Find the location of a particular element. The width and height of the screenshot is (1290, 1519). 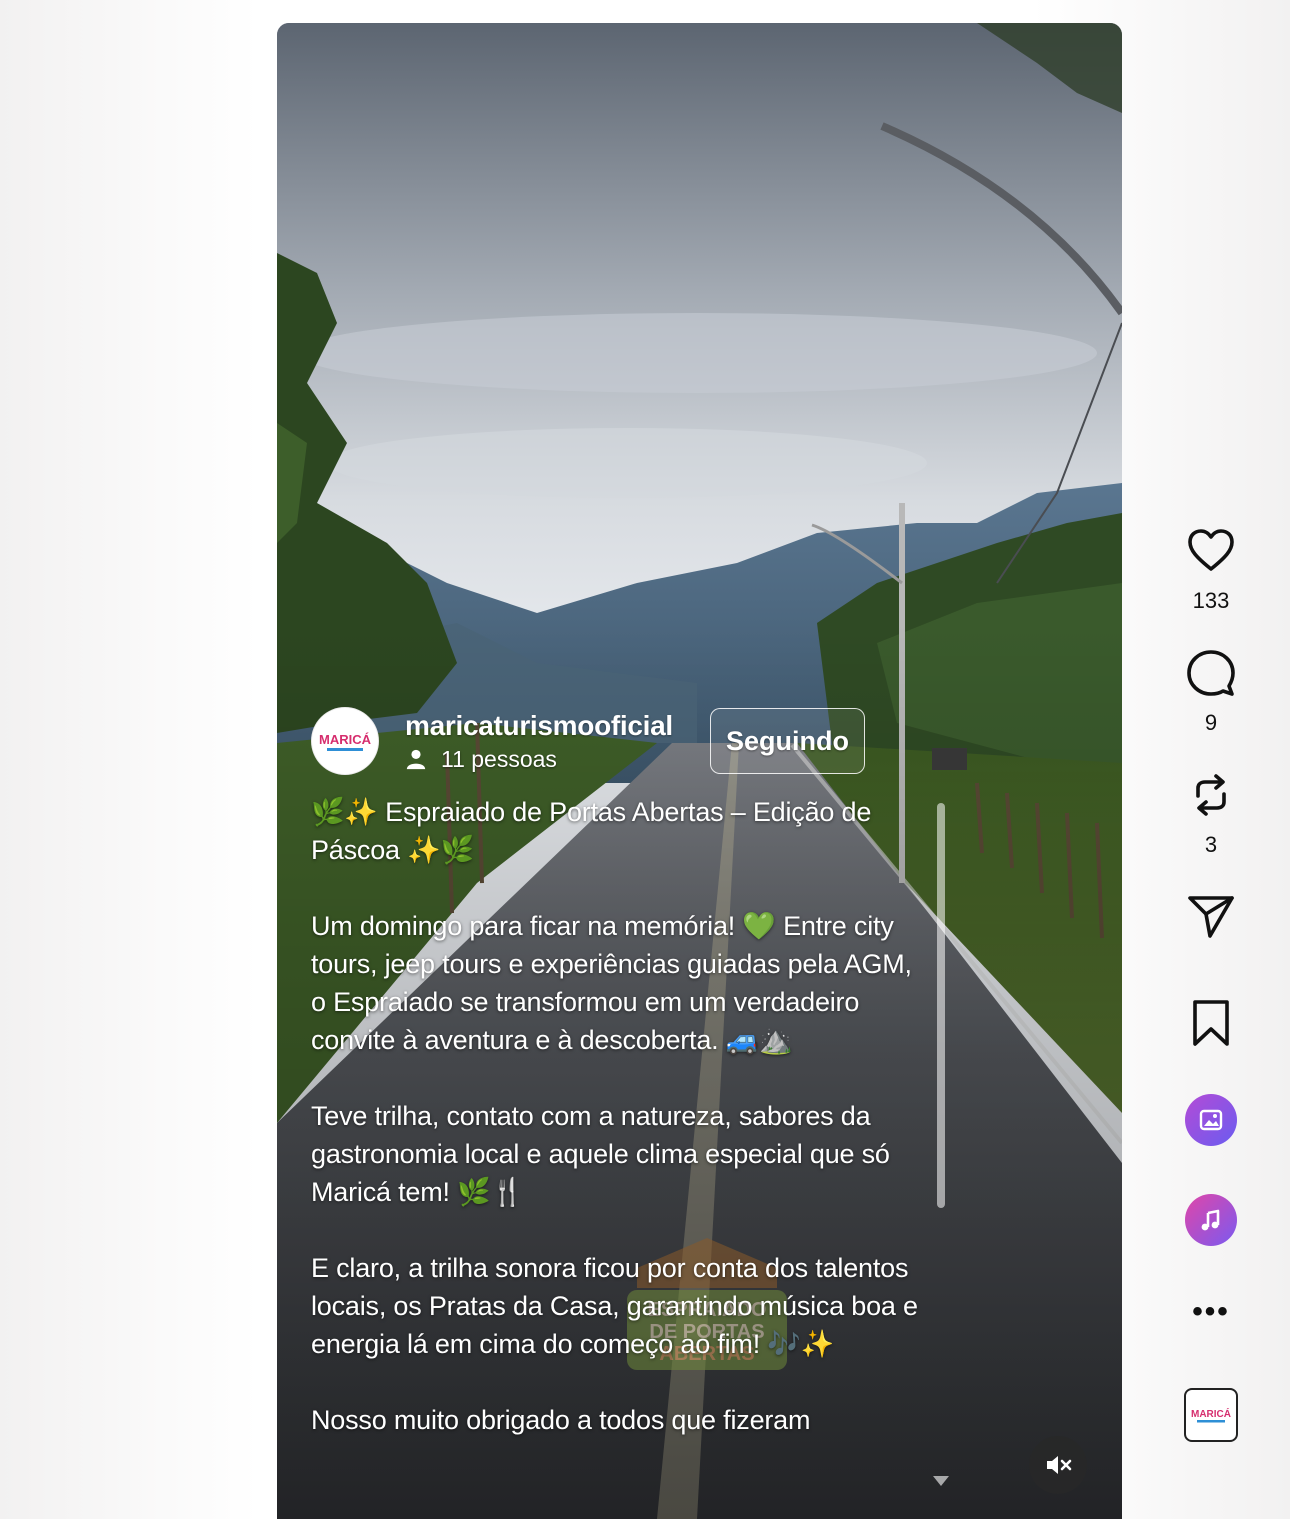

person-icon is located at coordinates (416, 759).